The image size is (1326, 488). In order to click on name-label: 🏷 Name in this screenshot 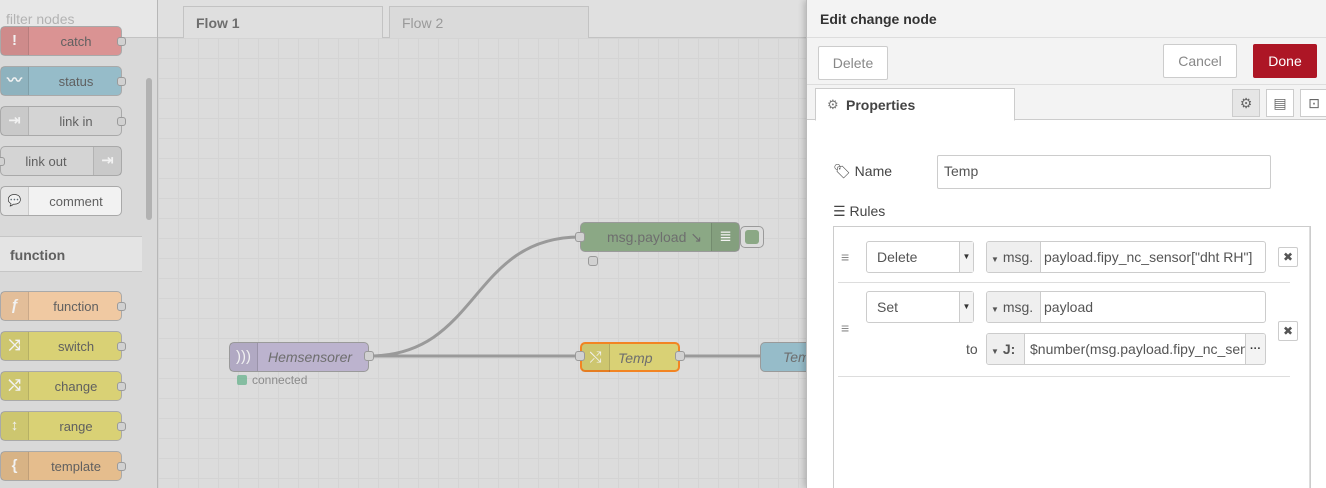, I will do `click(862, 171)`.